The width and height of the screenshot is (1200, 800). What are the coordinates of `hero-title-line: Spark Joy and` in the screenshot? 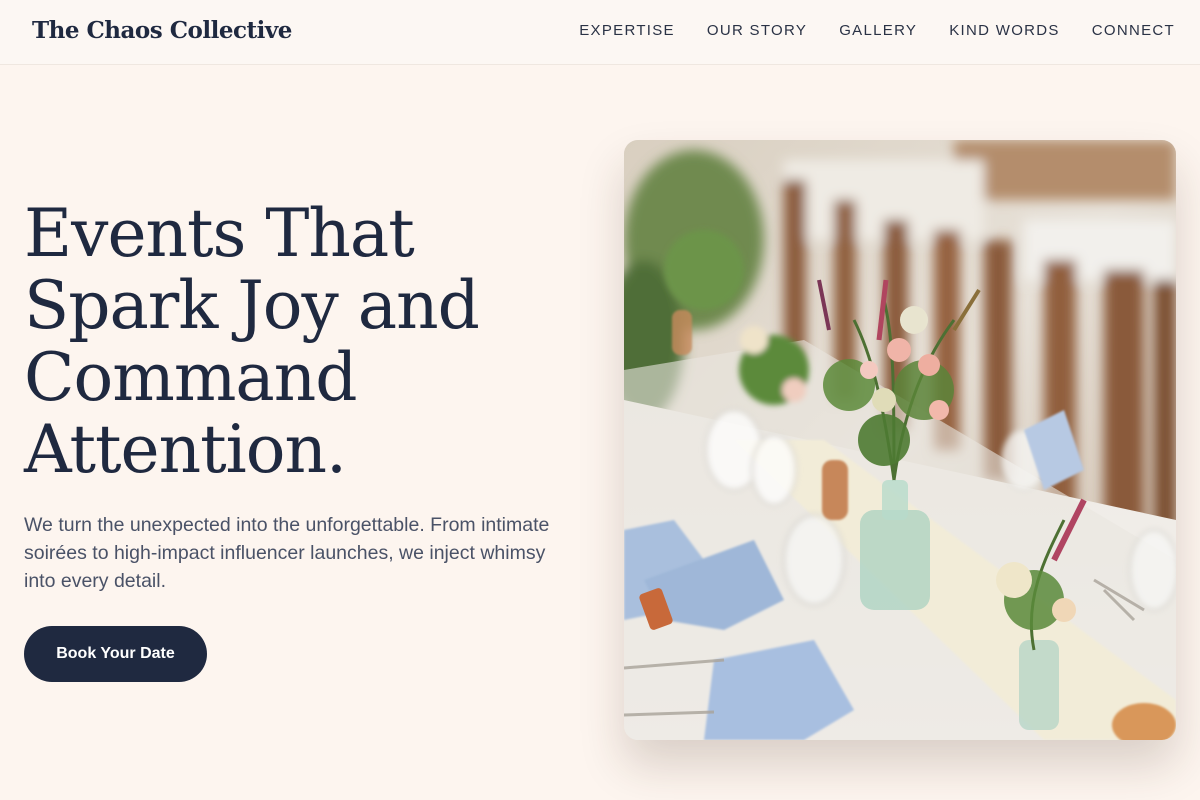 It's located at (252, 305).